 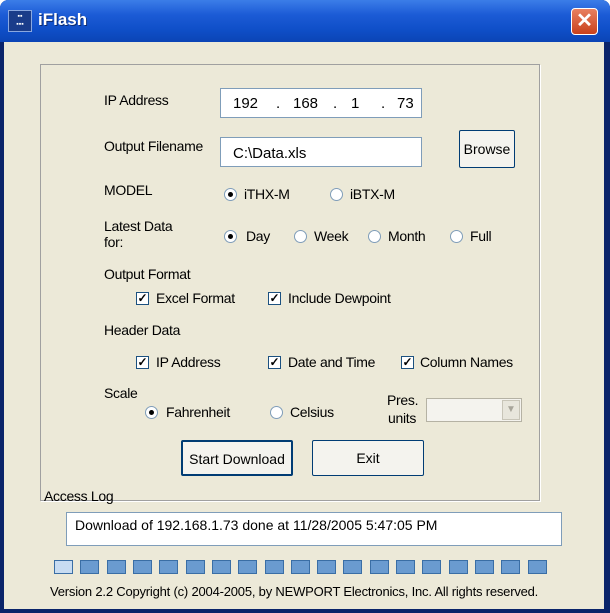 What do you see at coordinates (372, 194) in the screenshot?
I see `model-ibtx-label: iBTX-M` at bounding box center [372, 194].